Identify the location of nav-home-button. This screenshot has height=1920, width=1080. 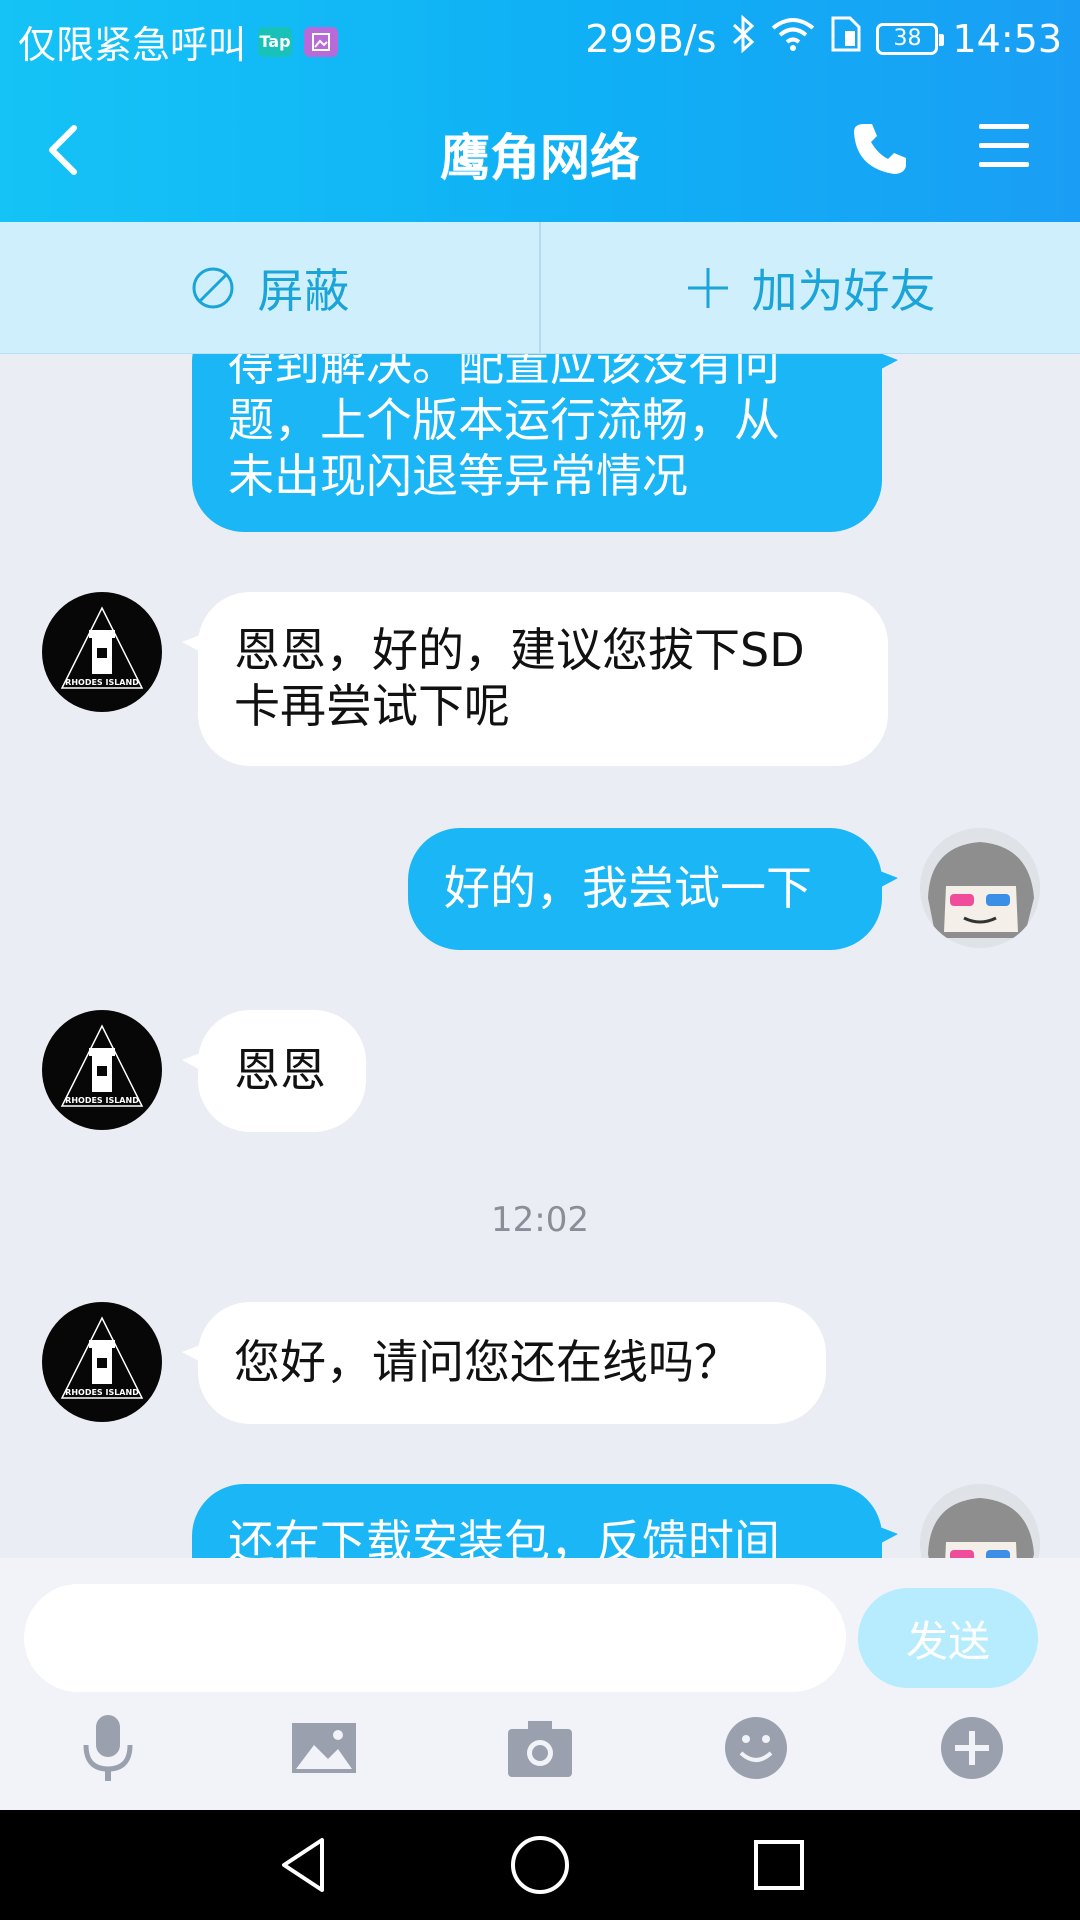
(540, 1865).